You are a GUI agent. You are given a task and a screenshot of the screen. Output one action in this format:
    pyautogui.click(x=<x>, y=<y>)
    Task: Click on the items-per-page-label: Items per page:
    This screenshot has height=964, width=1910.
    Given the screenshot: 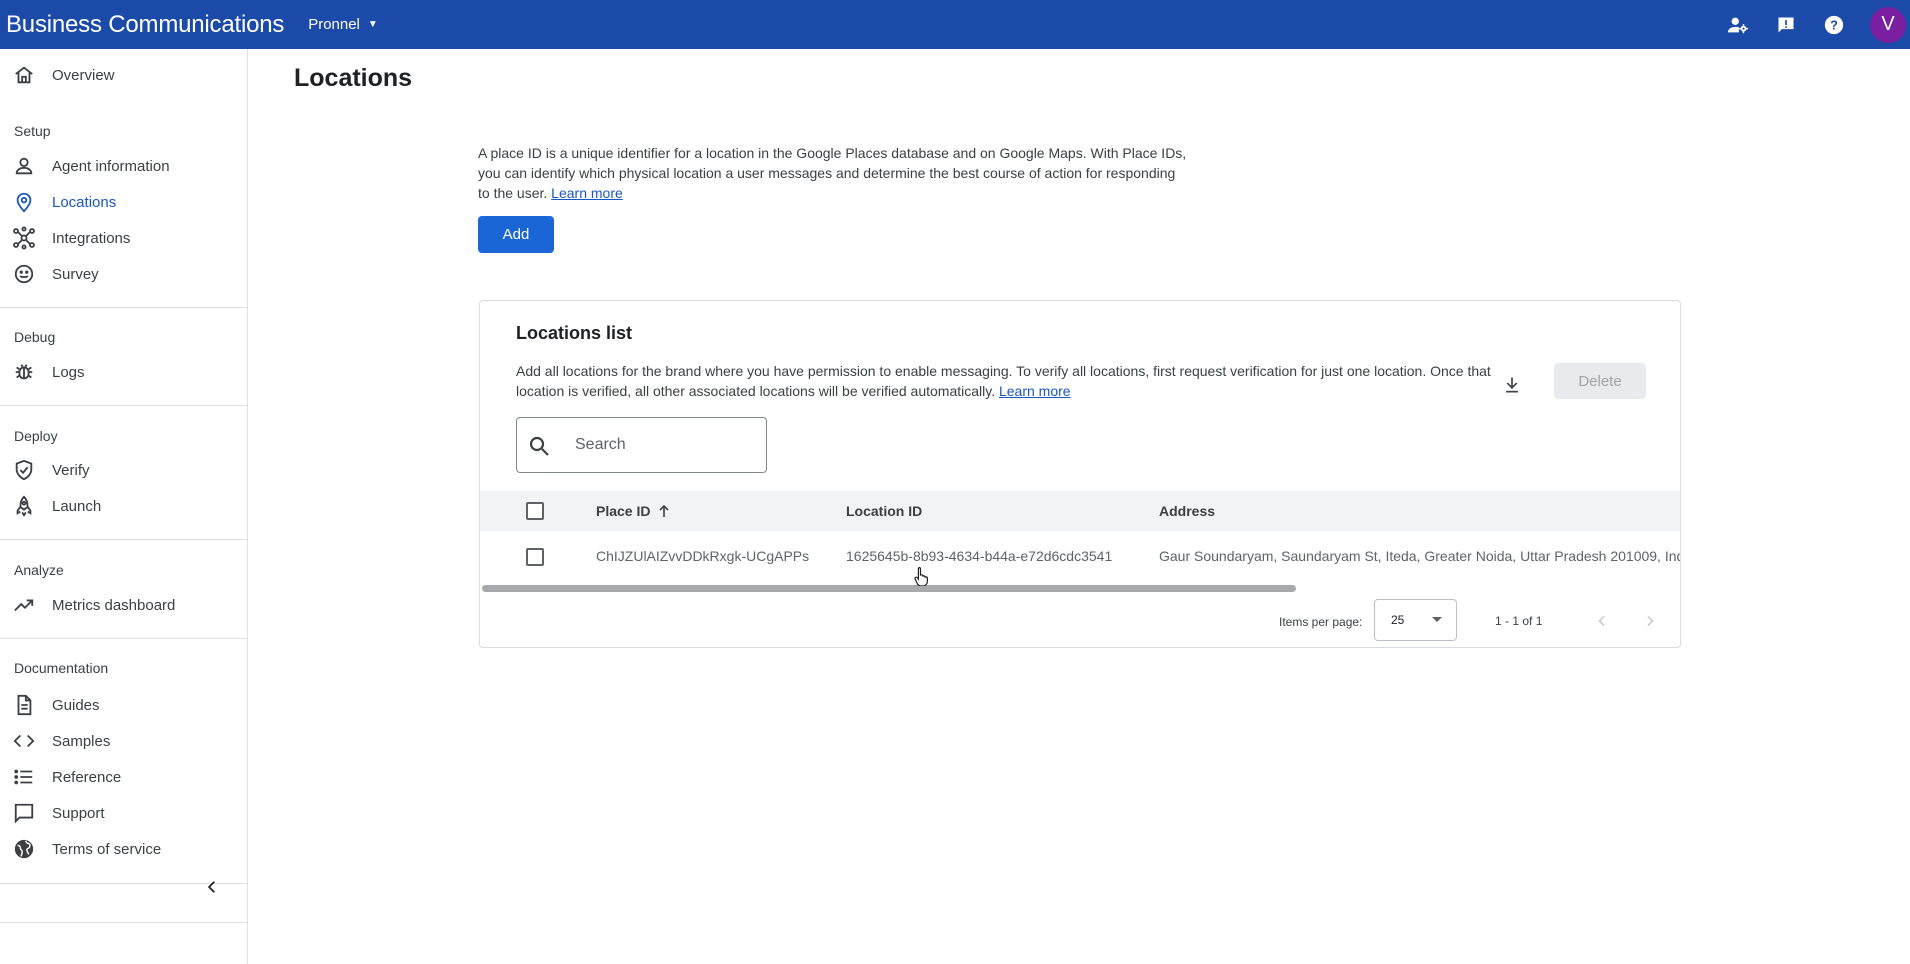 What is the action you would take?
    pyautogui.click(x=1321, y=622)
    